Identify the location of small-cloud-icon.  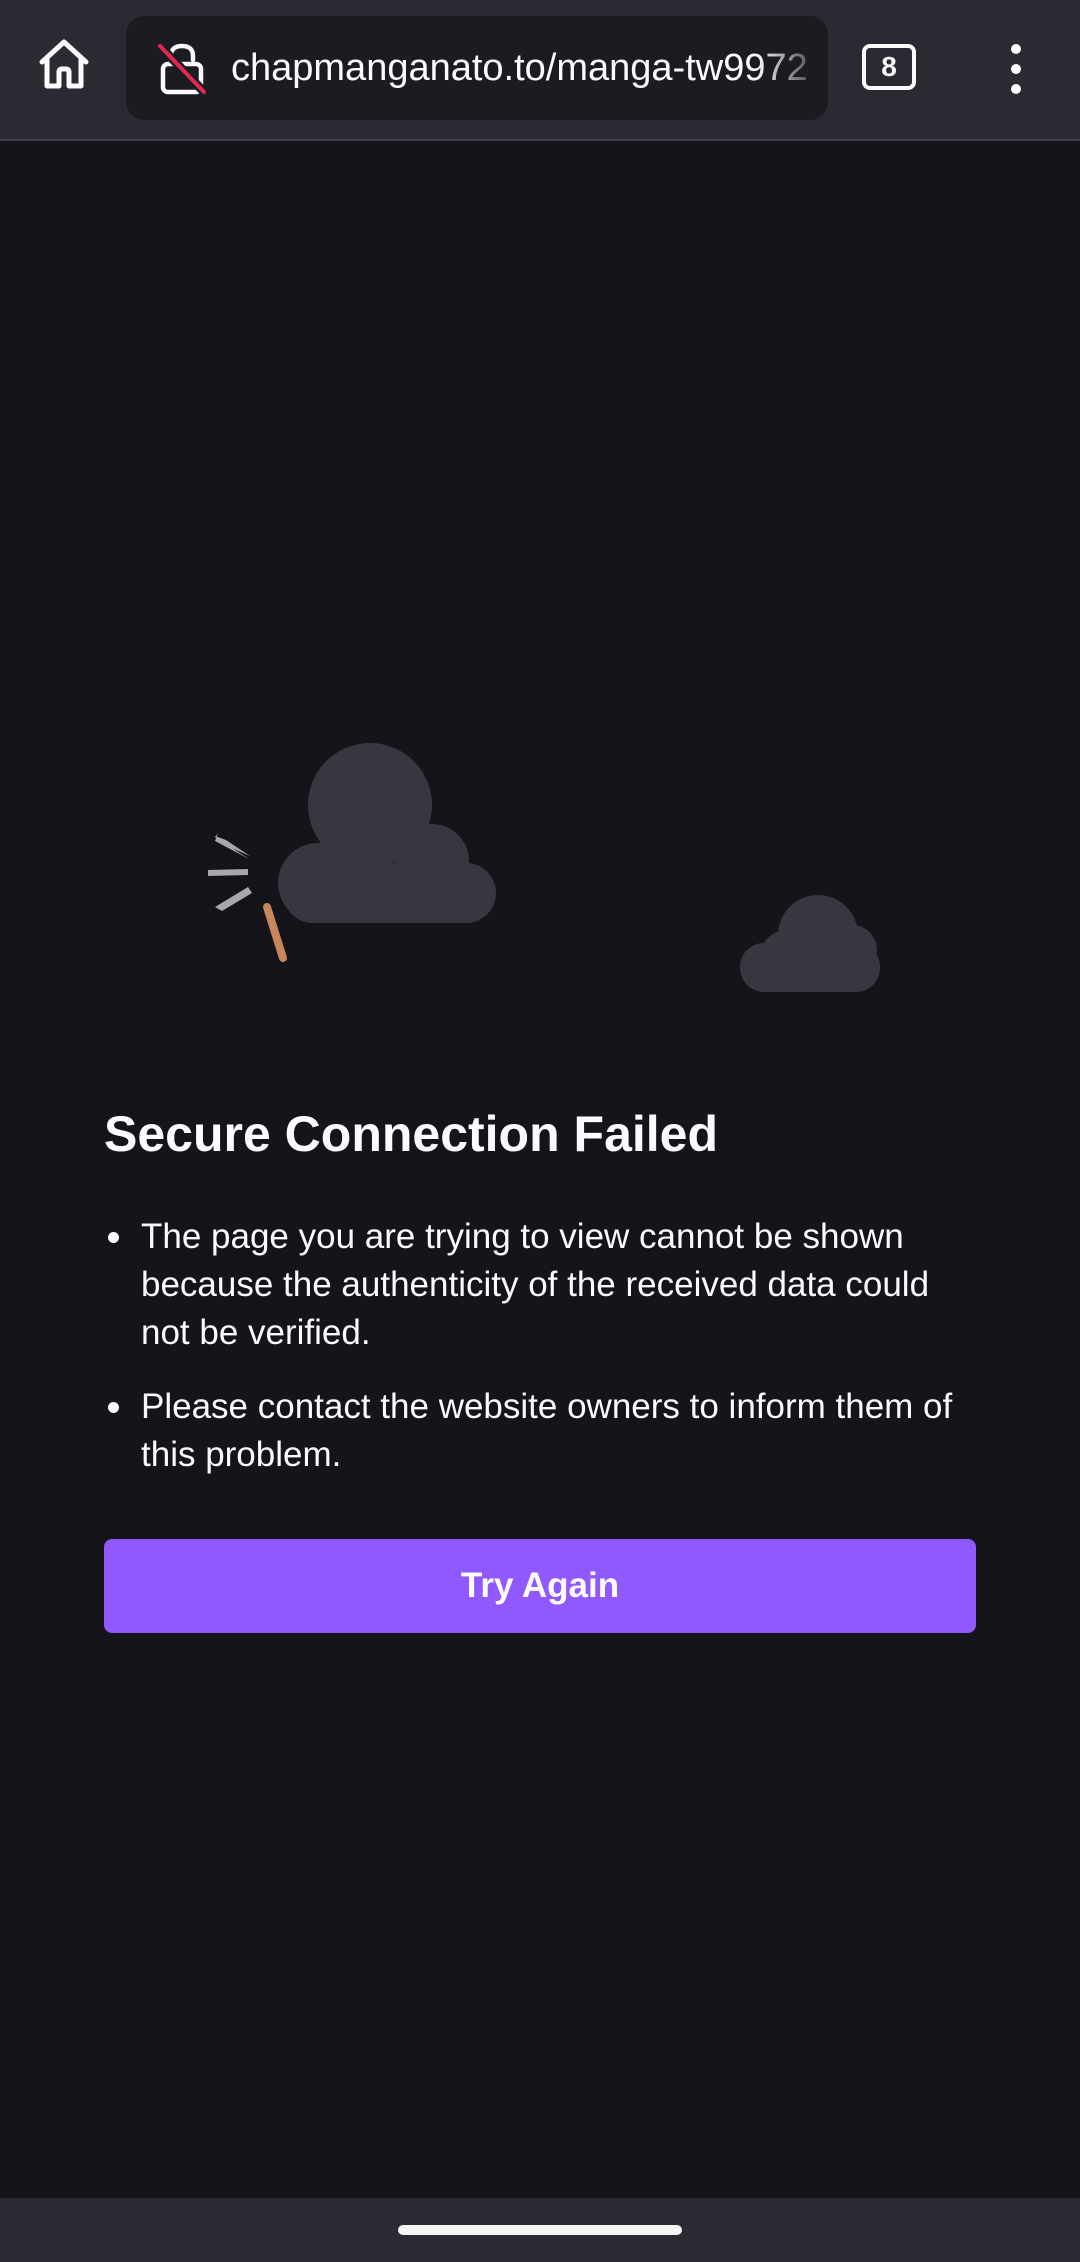
(810, 943).